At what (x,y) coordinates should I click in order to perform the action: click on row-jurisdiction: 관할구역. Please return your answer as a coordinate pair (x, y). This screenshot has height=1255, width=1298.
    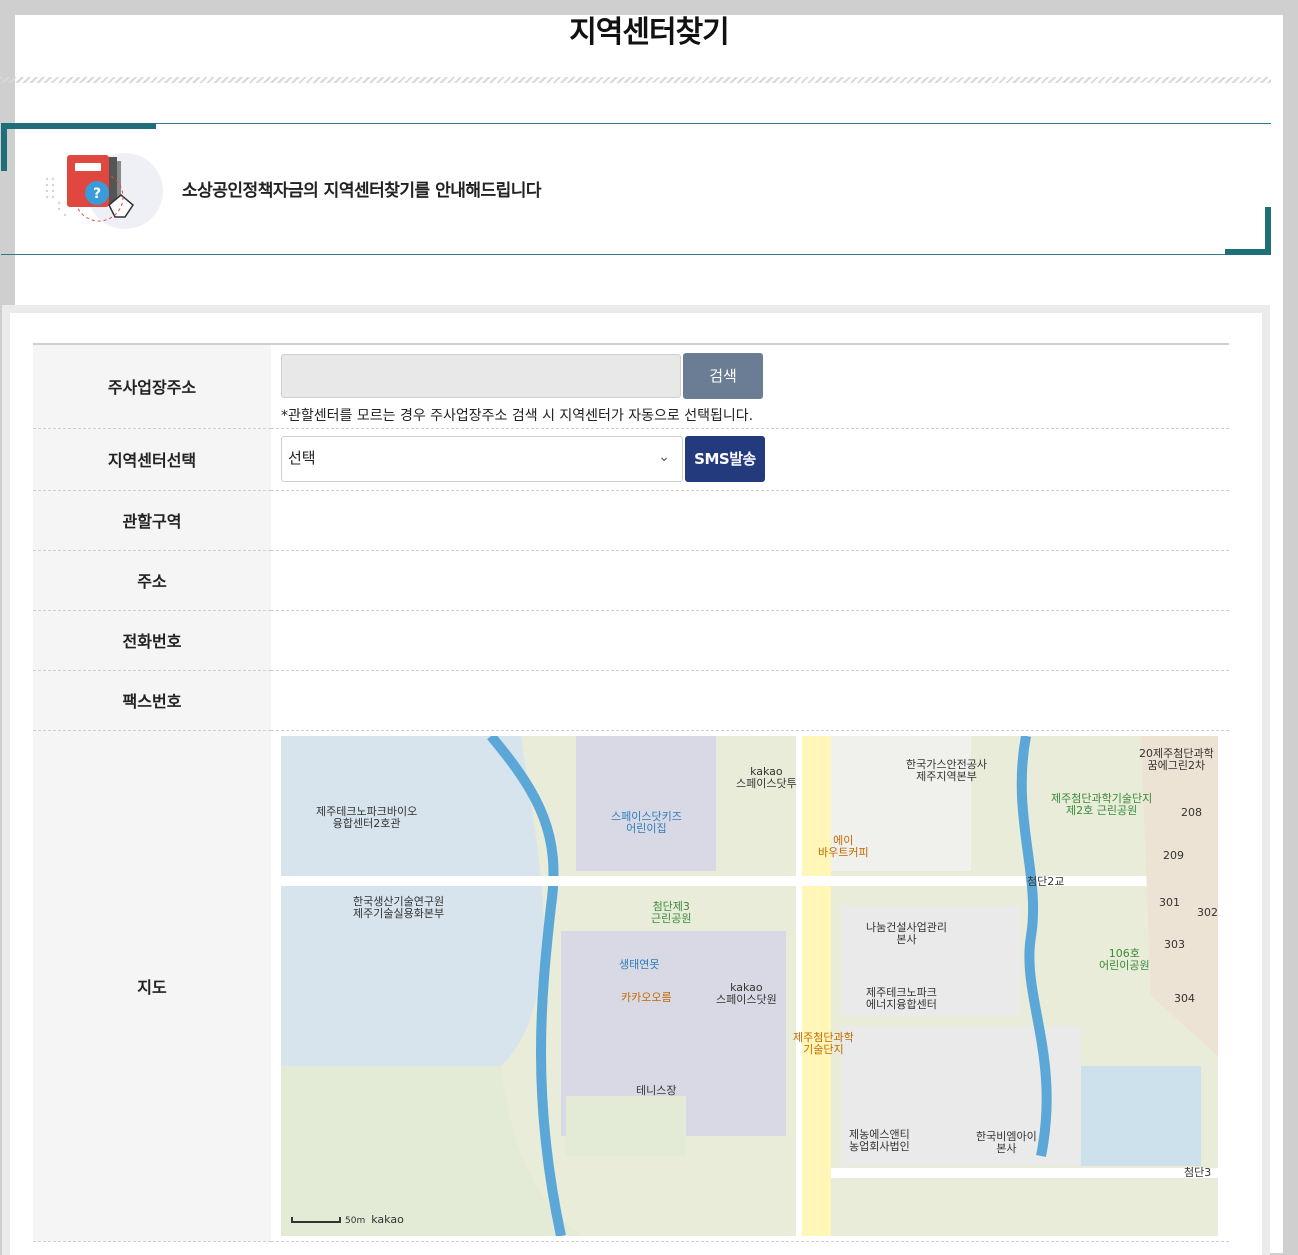
    Looking at the image, I should click on (631, 520).